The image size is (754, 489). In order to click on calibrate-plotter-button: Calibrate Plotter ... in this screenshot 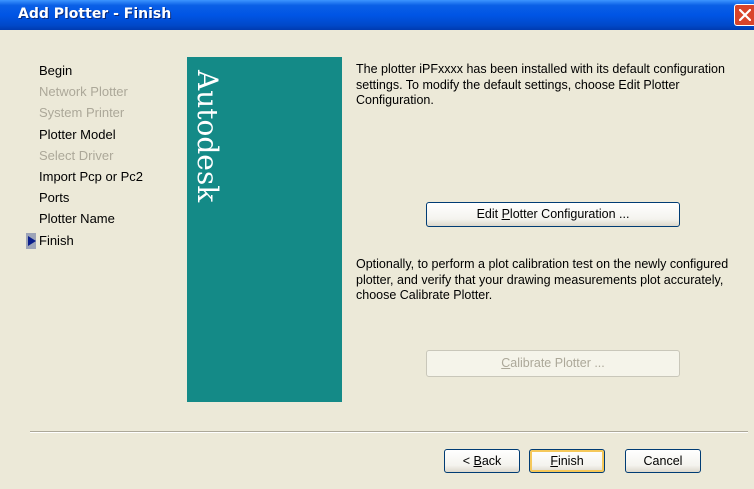, I will do `click(553, 363)`.